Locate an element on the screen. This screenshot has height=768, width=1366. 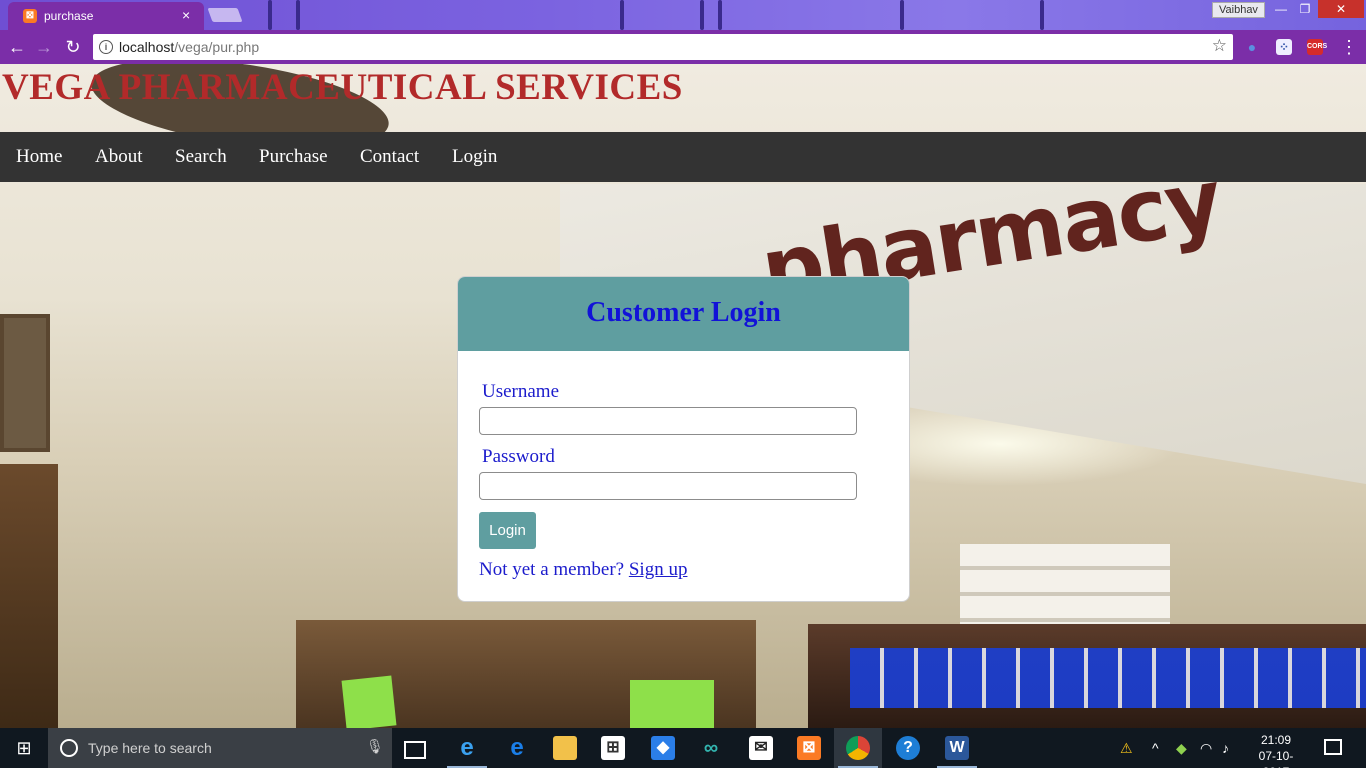
clock-date: 07-10-2017 is located at coordinates (1276, 758).